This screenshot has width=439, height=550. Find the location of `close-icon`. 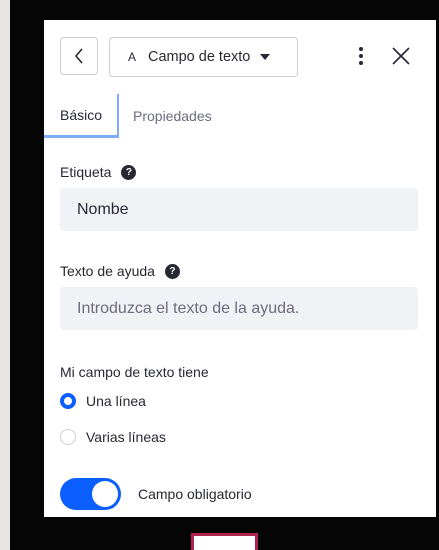

close-icon is located at coordinates (401, 56).